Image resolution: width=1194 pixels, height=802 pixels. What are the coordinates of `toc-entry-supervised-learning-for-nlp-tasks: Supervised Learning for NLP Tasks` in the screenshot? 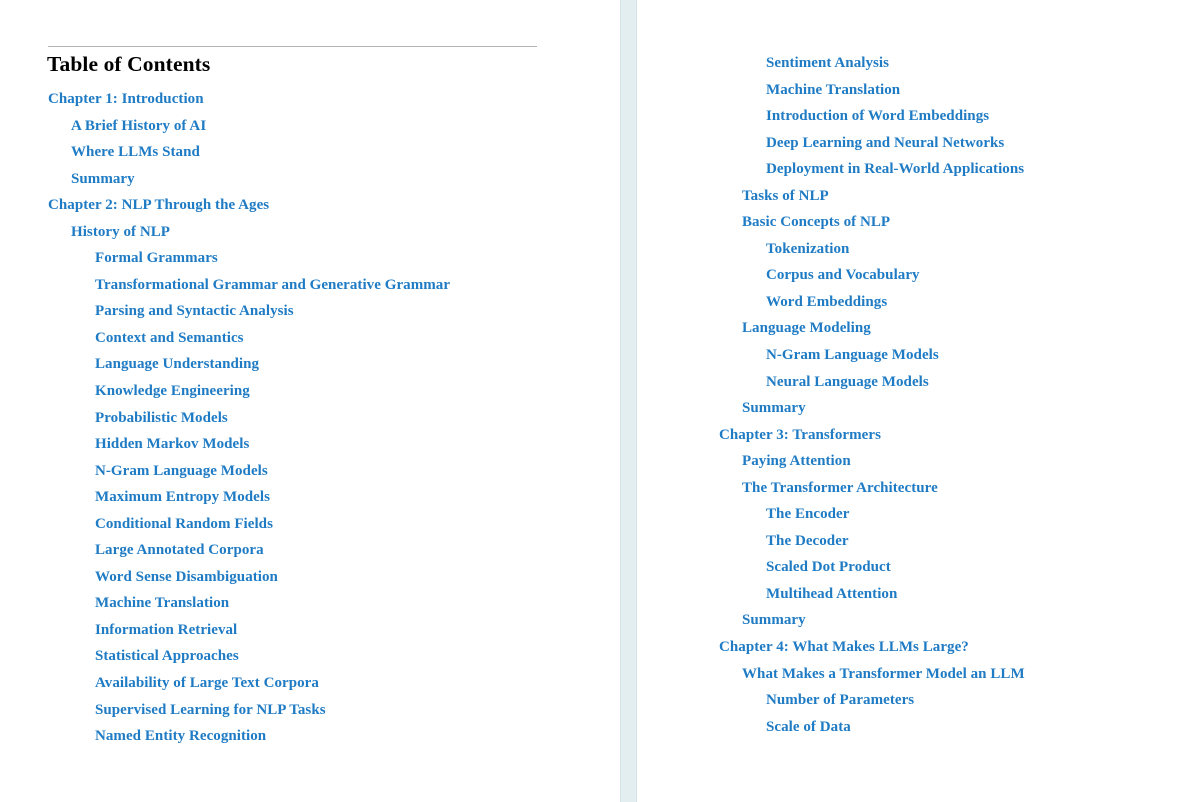 It's located at (249, 710).